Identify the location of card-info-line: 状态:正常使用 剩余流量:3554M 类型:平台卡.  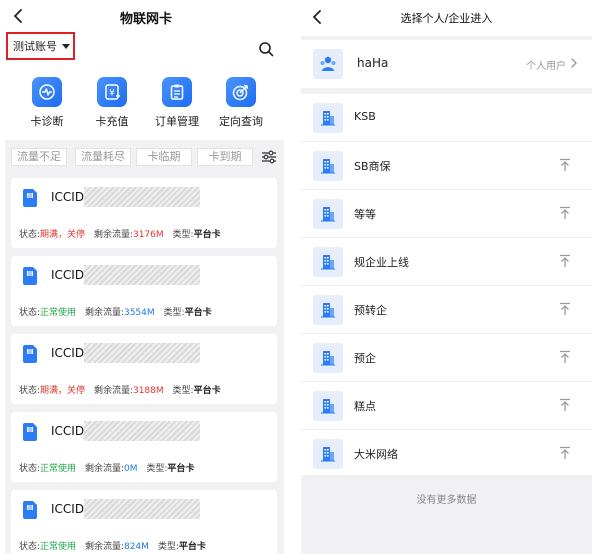
(115, 311).